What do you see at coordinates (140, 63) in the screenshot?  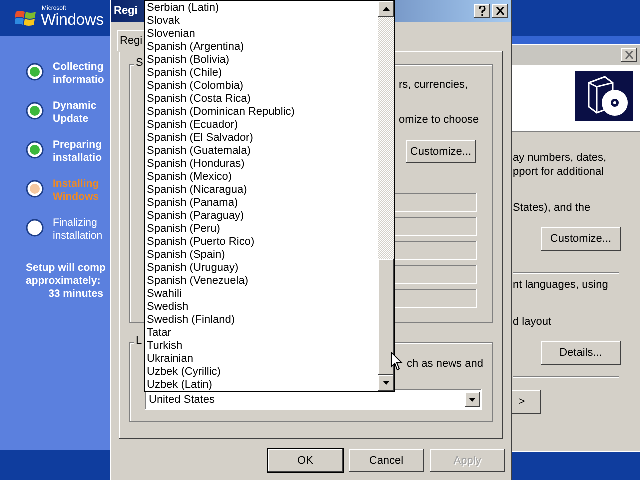 I see `group-label: S` at bounding box center [140, 63].